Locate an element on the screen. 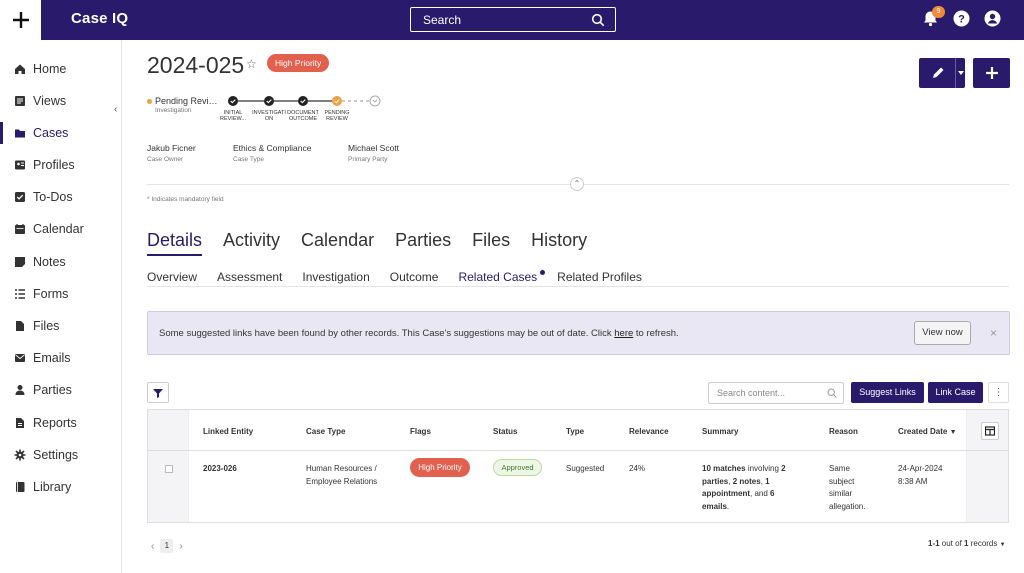  row-checkbox is located at coordinates (169, 469).